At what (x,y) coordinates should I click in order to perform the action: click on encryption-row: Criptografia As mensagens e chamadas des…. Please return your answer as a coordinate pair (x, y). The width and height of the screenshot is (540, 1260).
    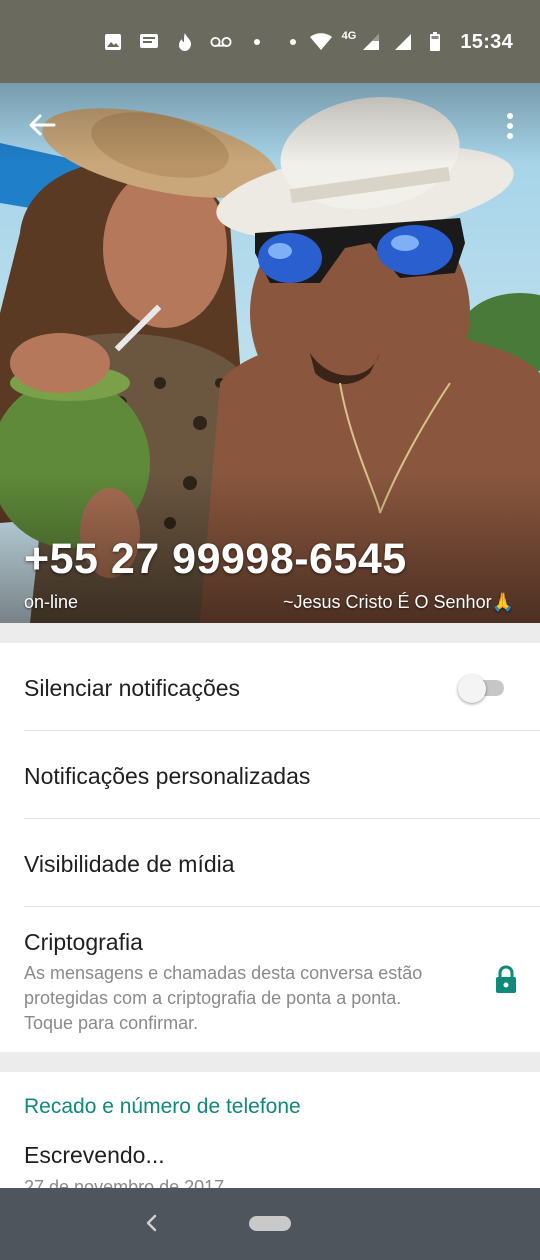
    Looking at the image, I should click on (282, 979).